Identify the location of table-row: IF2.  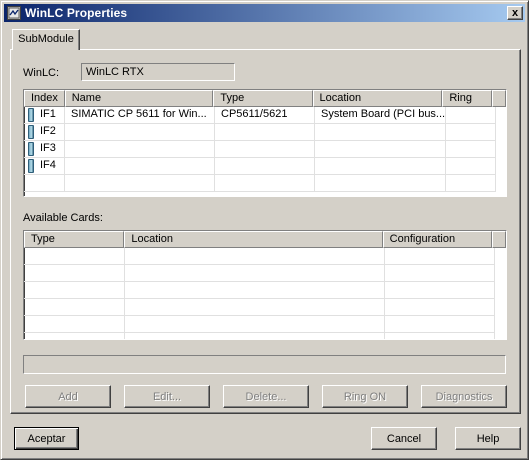
(265, 132).